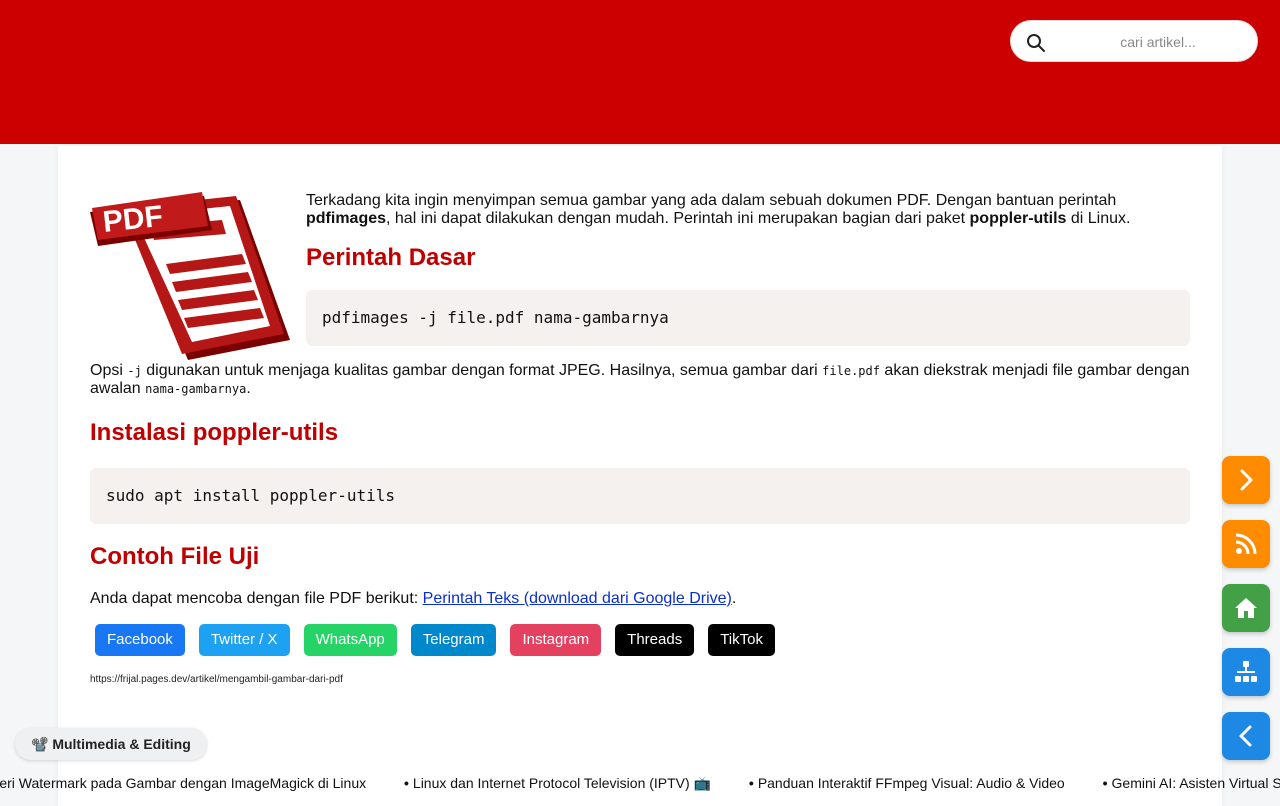 This screenshot has height=806, width=1280. What do you see at coordinates (346, 218) in the screenshot?
I see `pdfimages-term: pdfimages` at bounding box center [346, 218].